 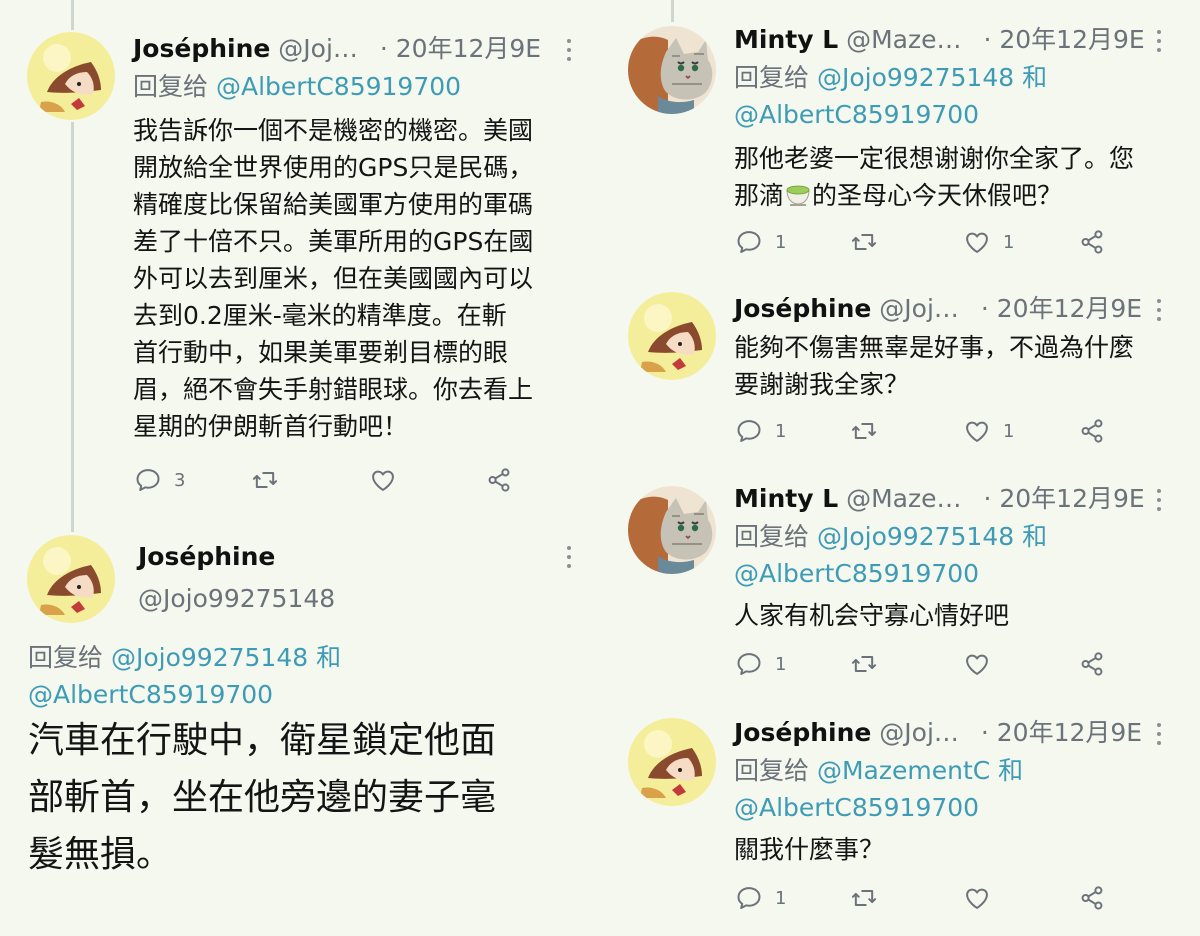 I want to click on tweet-text-line: 髮無損。, so click(x=100, y=854).